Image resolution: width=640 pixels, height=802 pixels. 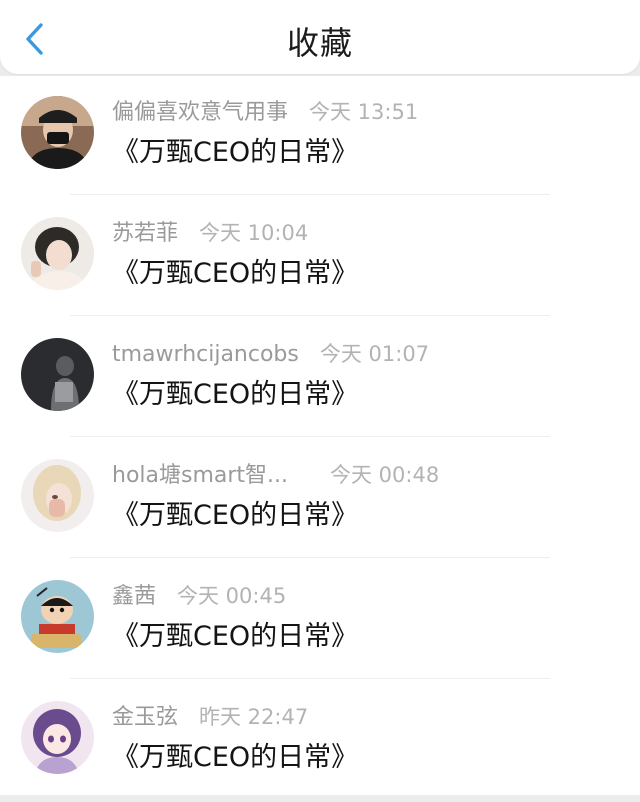 I want to click on item-meta: 金玉弦 昨天 22:47, so click(x=210, y=717).